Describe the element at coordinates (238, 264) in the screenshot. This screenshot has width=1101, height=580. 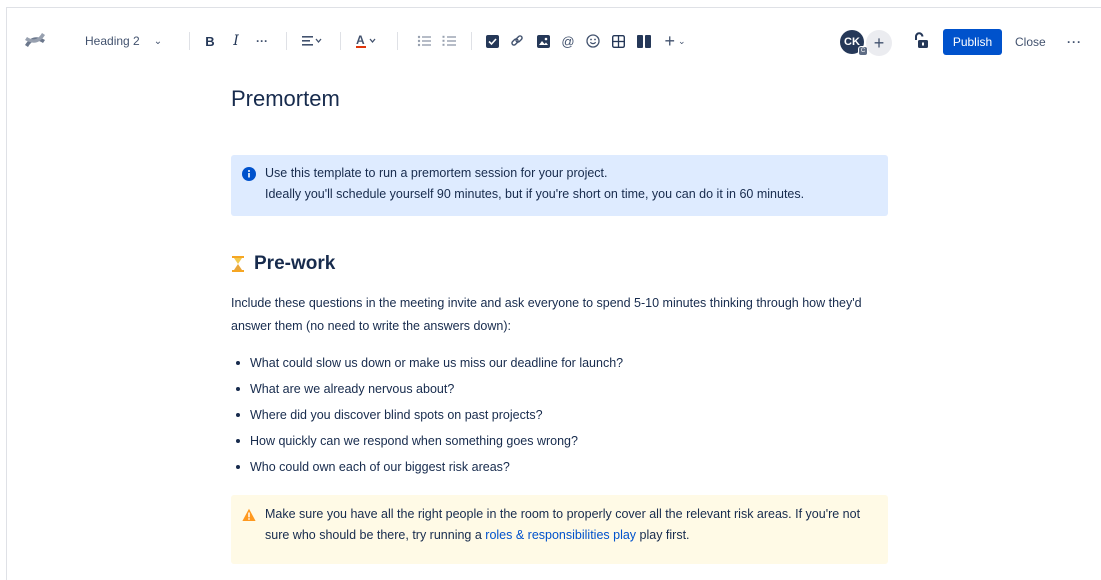
I see `hourglass-icon` at that location.